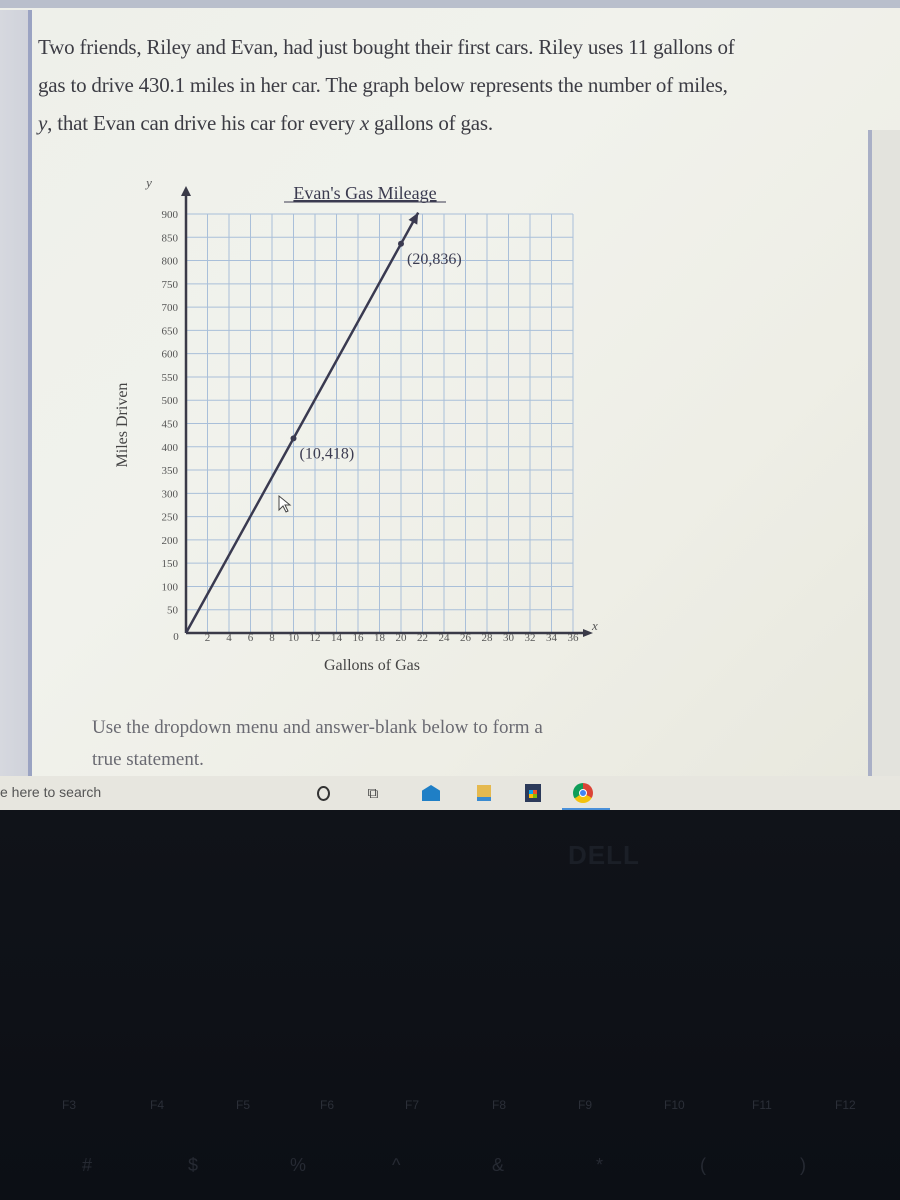 Image resolution: width=900 pixels, height=1200 pixels. Describe the element at coordinates (762, 1105) in the screenshot. I see `key-f11: F11` at that location.